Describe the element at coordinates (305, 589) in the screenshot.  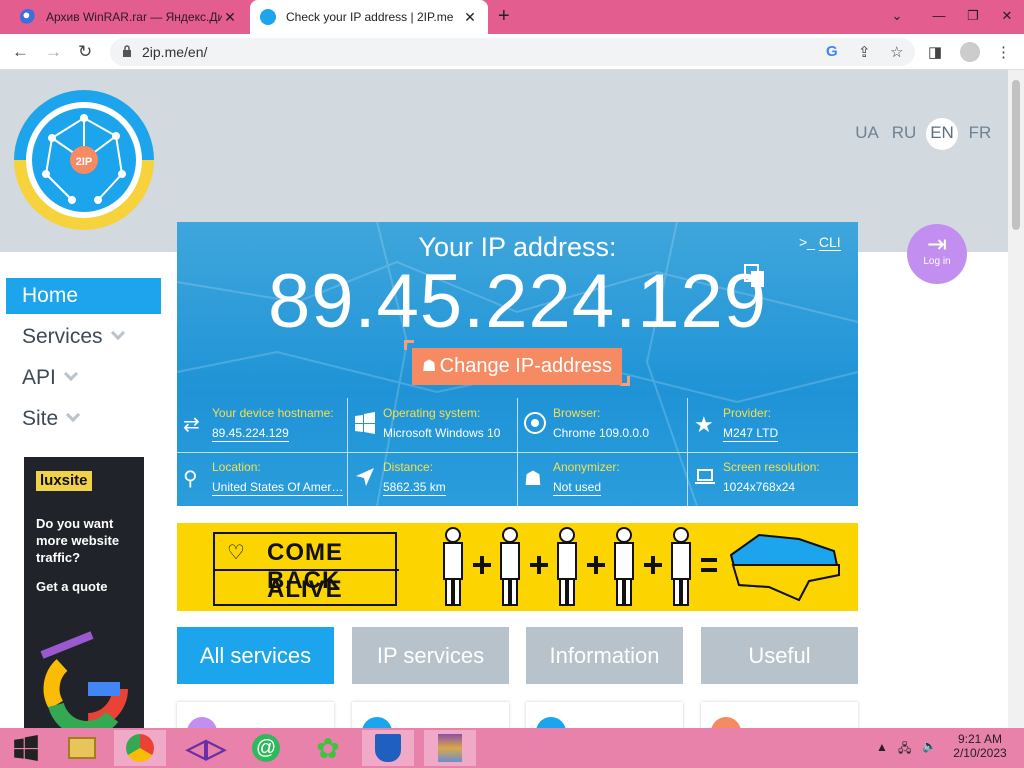
I see `banner-line2: ALIVE` at that location.